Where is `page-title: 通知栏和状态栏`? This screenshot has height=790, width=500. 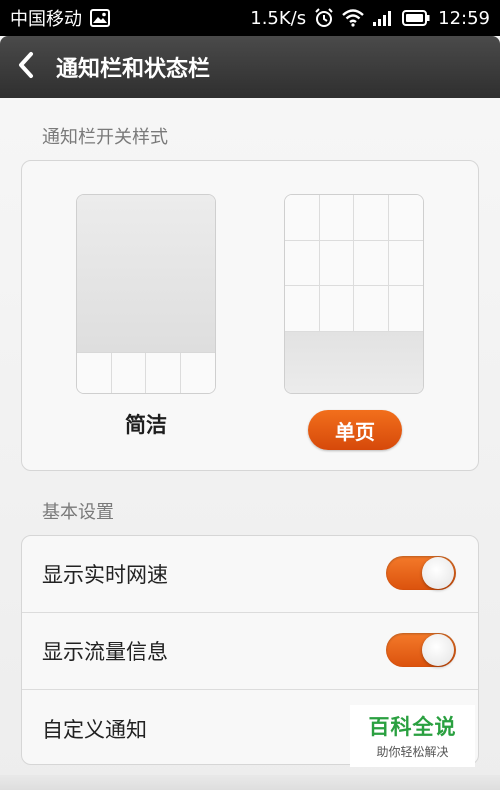 page-title: 通知栏和状态栏 is located at coordinates (133, 69).